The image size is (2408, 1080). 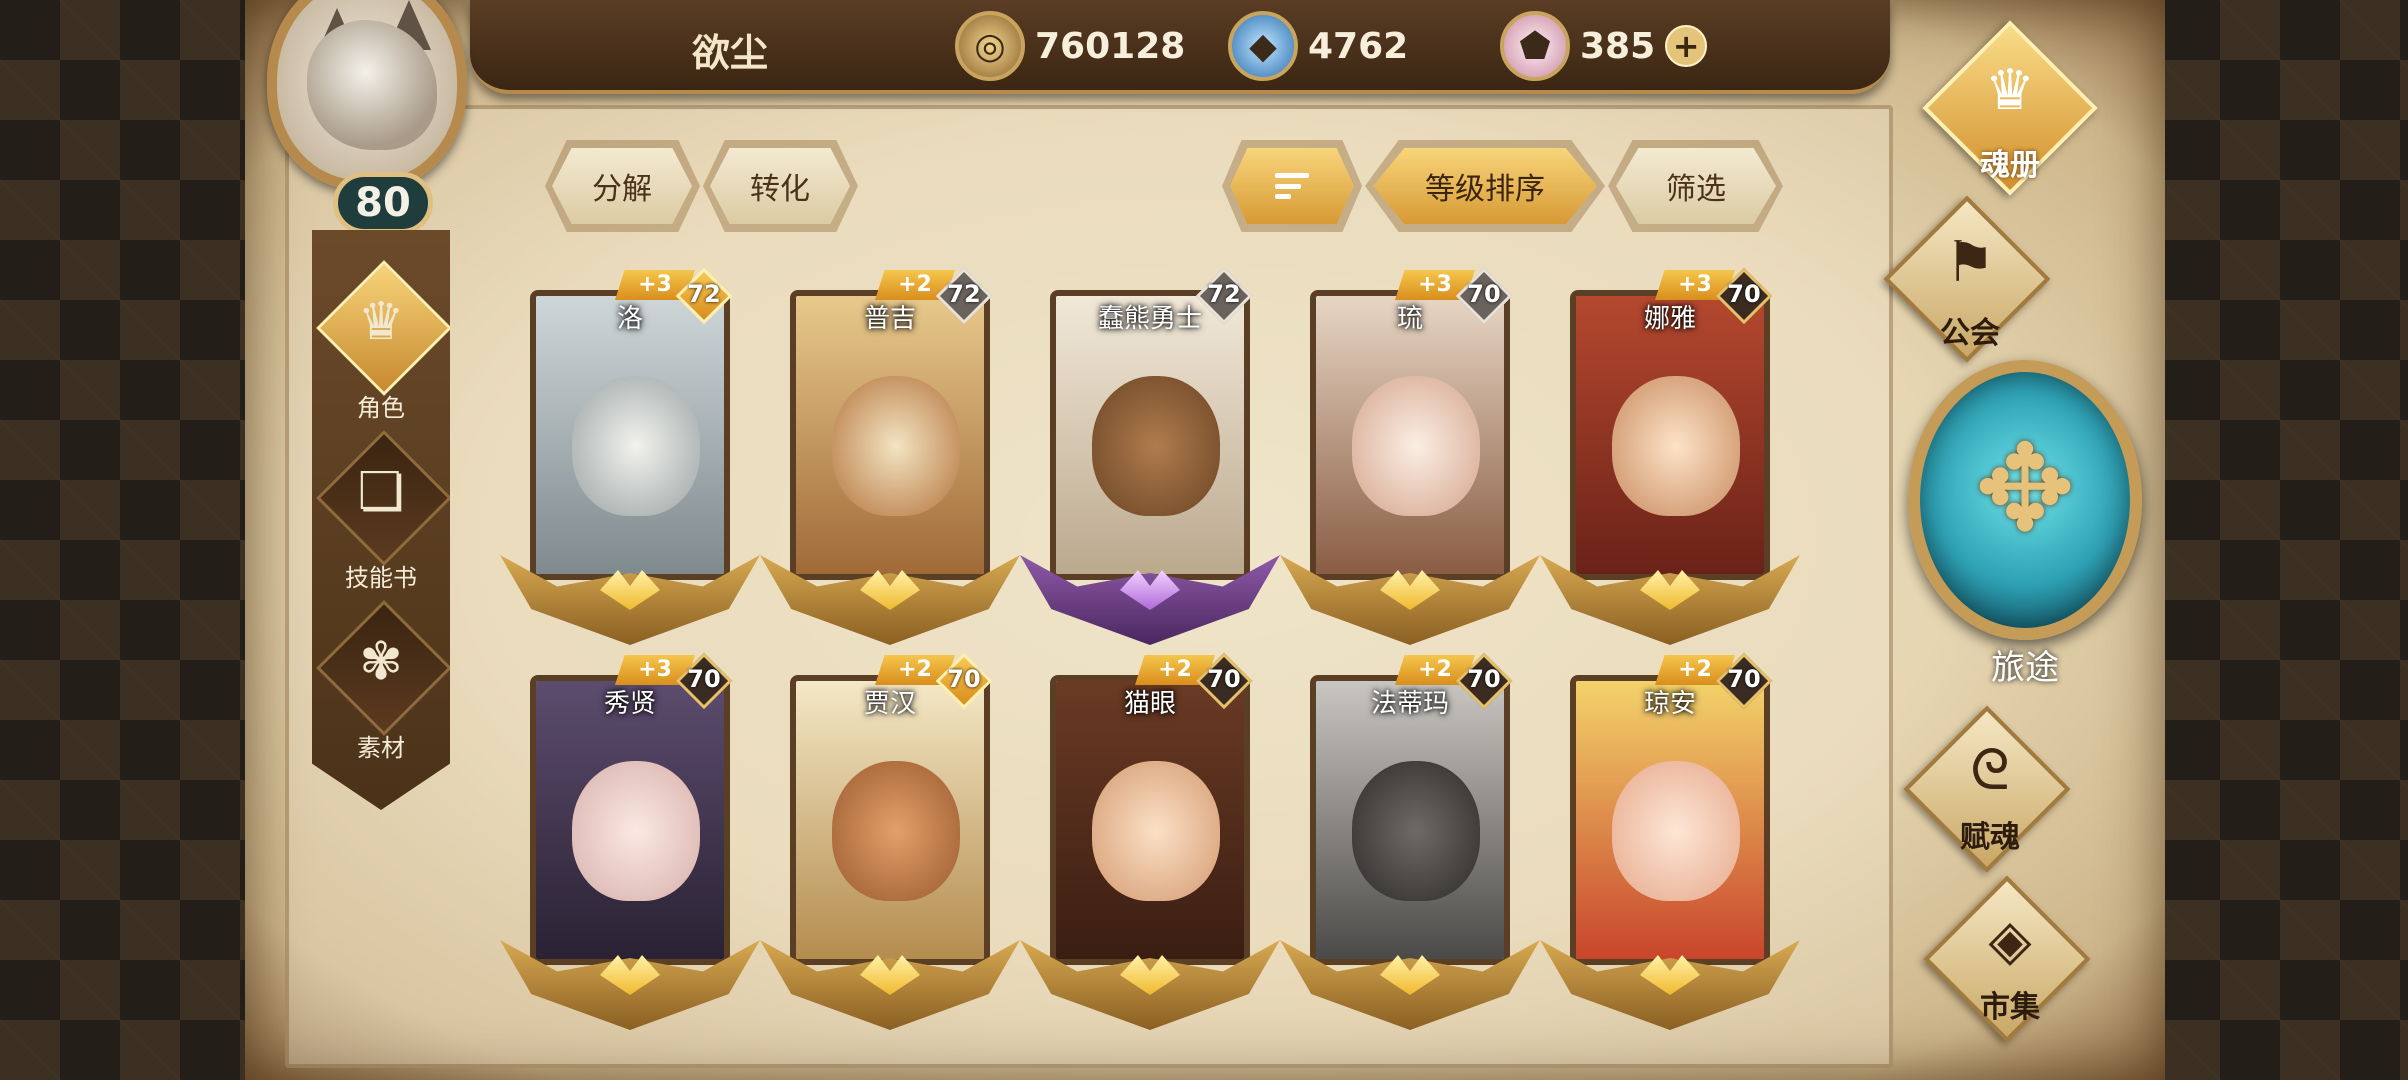 What do you see at coordinates (622, 186) in the screenshot?
I see `decompose-button: 分解` at bounding box center [622, 186].